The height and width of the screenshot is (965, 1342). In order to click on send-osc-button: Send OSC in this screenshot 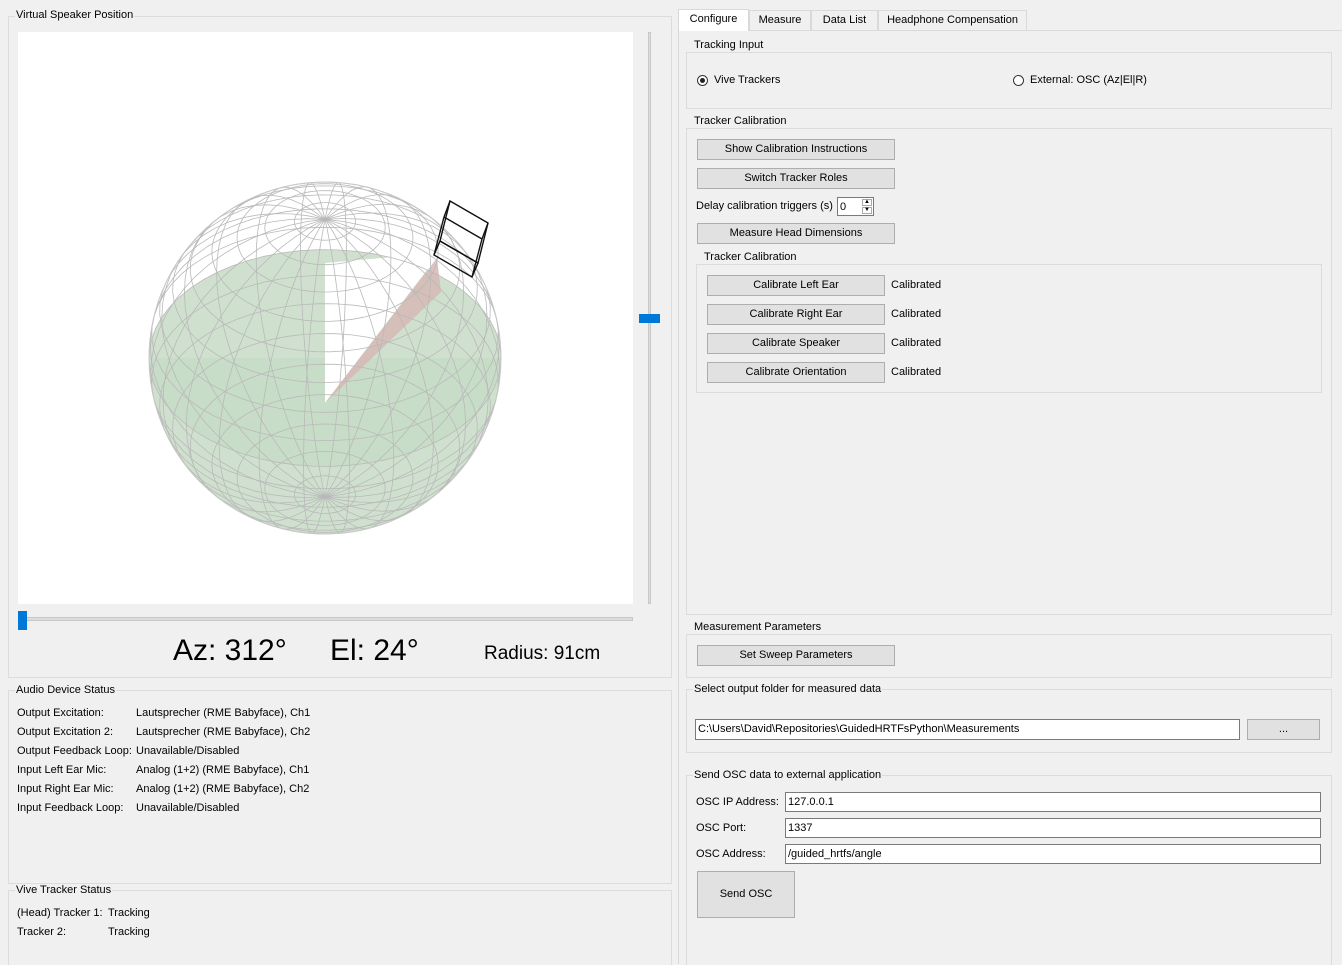, I will do `click(746, 894)`.